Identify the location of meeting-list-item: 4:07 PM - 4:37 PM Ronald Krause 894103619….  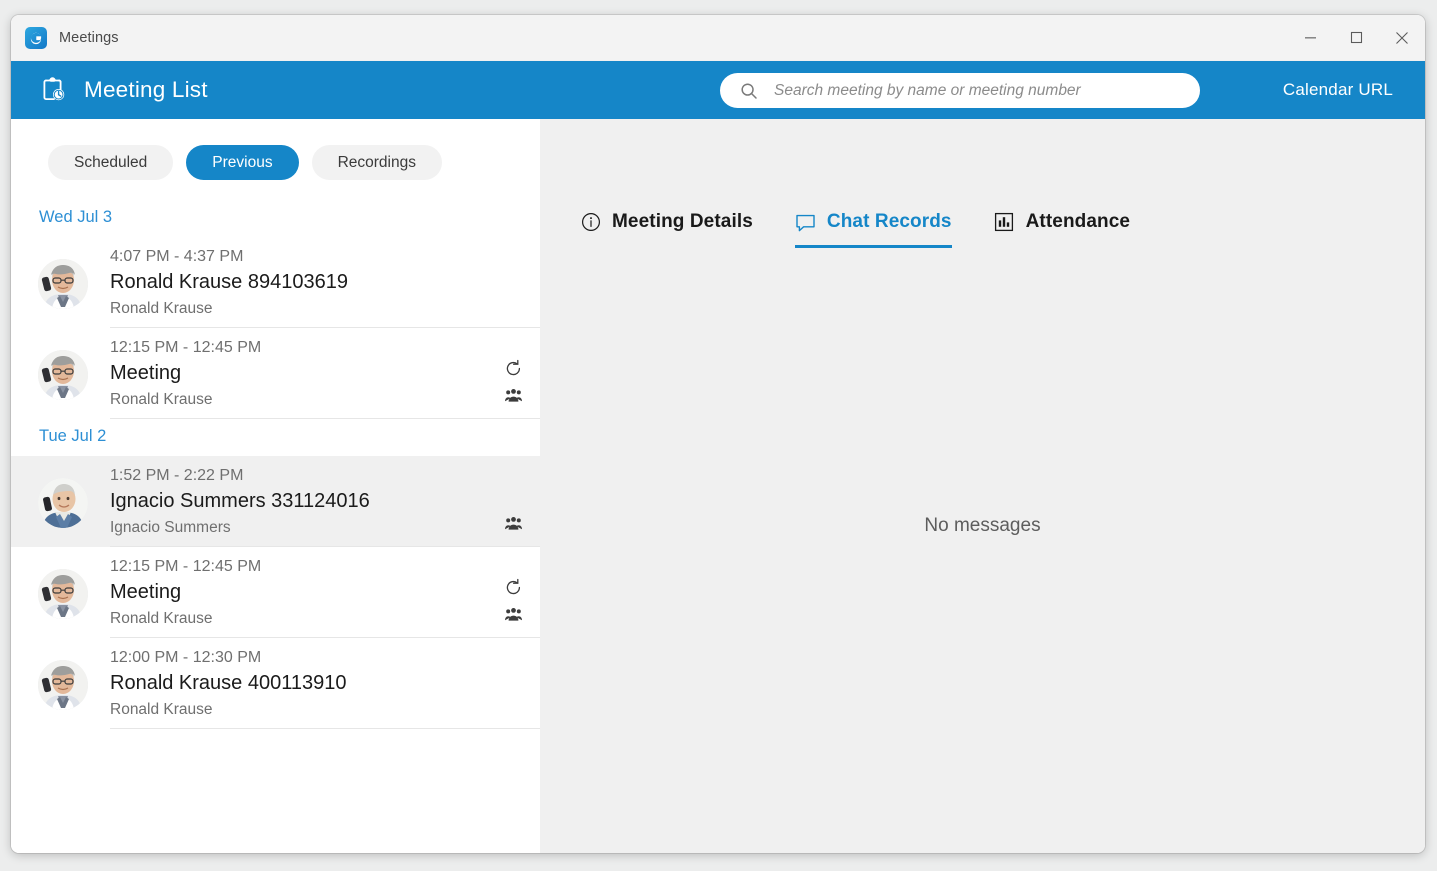
(275, 282).